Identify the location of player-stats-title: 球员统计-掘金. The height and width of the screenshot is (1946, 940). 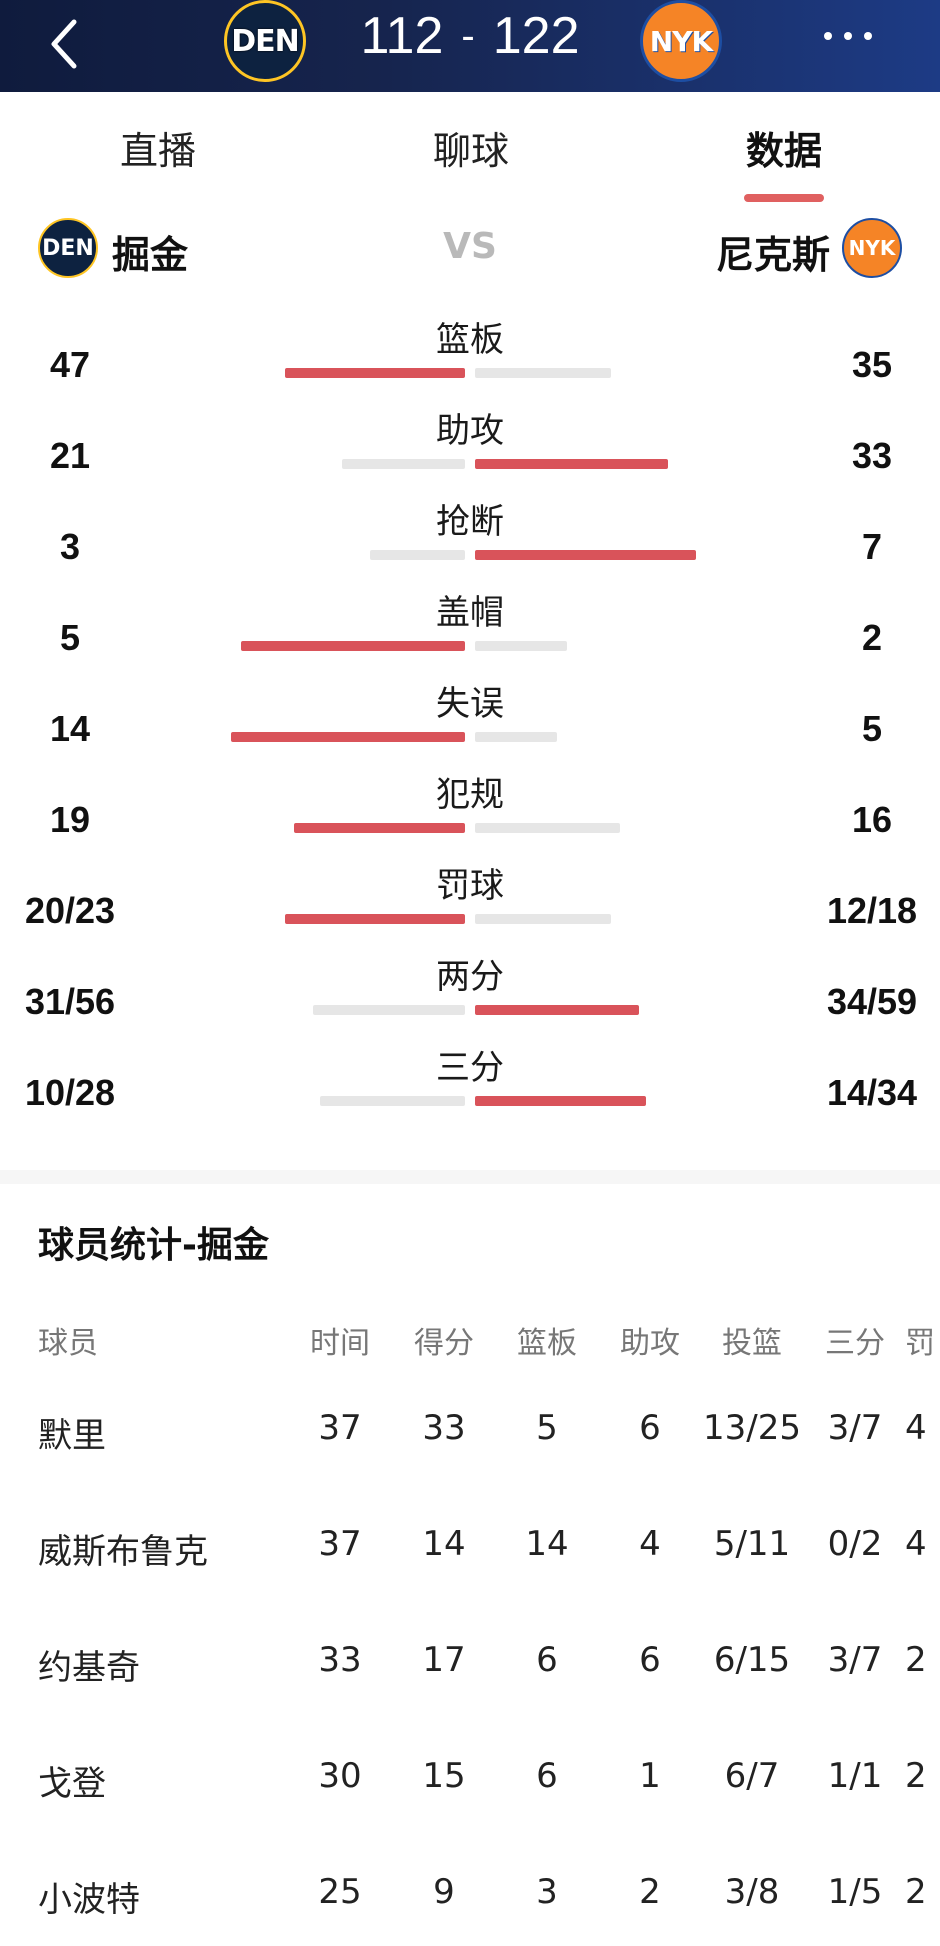
(153, 1245).